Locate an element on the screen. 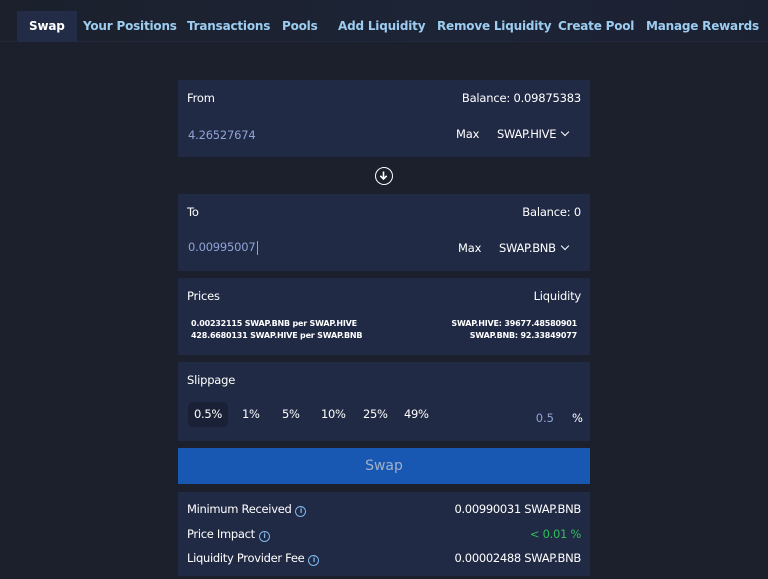 The height and width of the screenshot is (579, 768). liquidity-line: SWAP.HIVE: 39677.48580901 is located at coordinates (514, 323).